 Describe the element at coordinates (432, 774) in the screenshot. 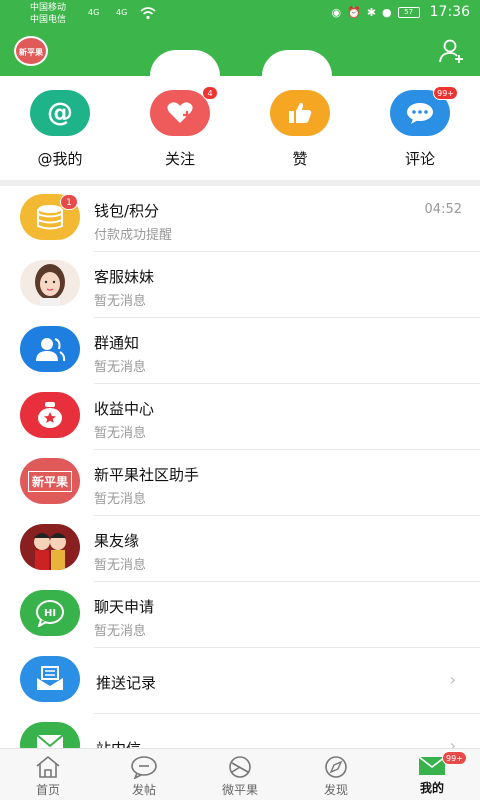

I see `tab-mine: 99+ 我的` at that location.